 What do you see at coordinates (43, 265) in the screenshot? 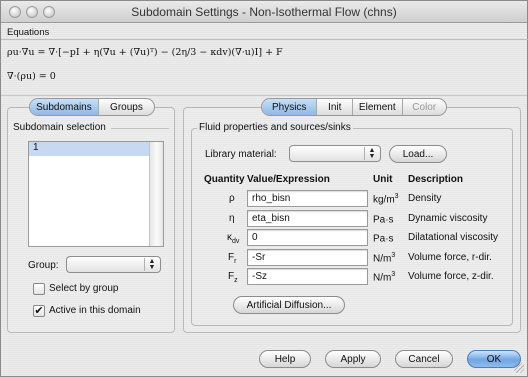
I see `group-label: Group:` at bounding box center [43, 265].